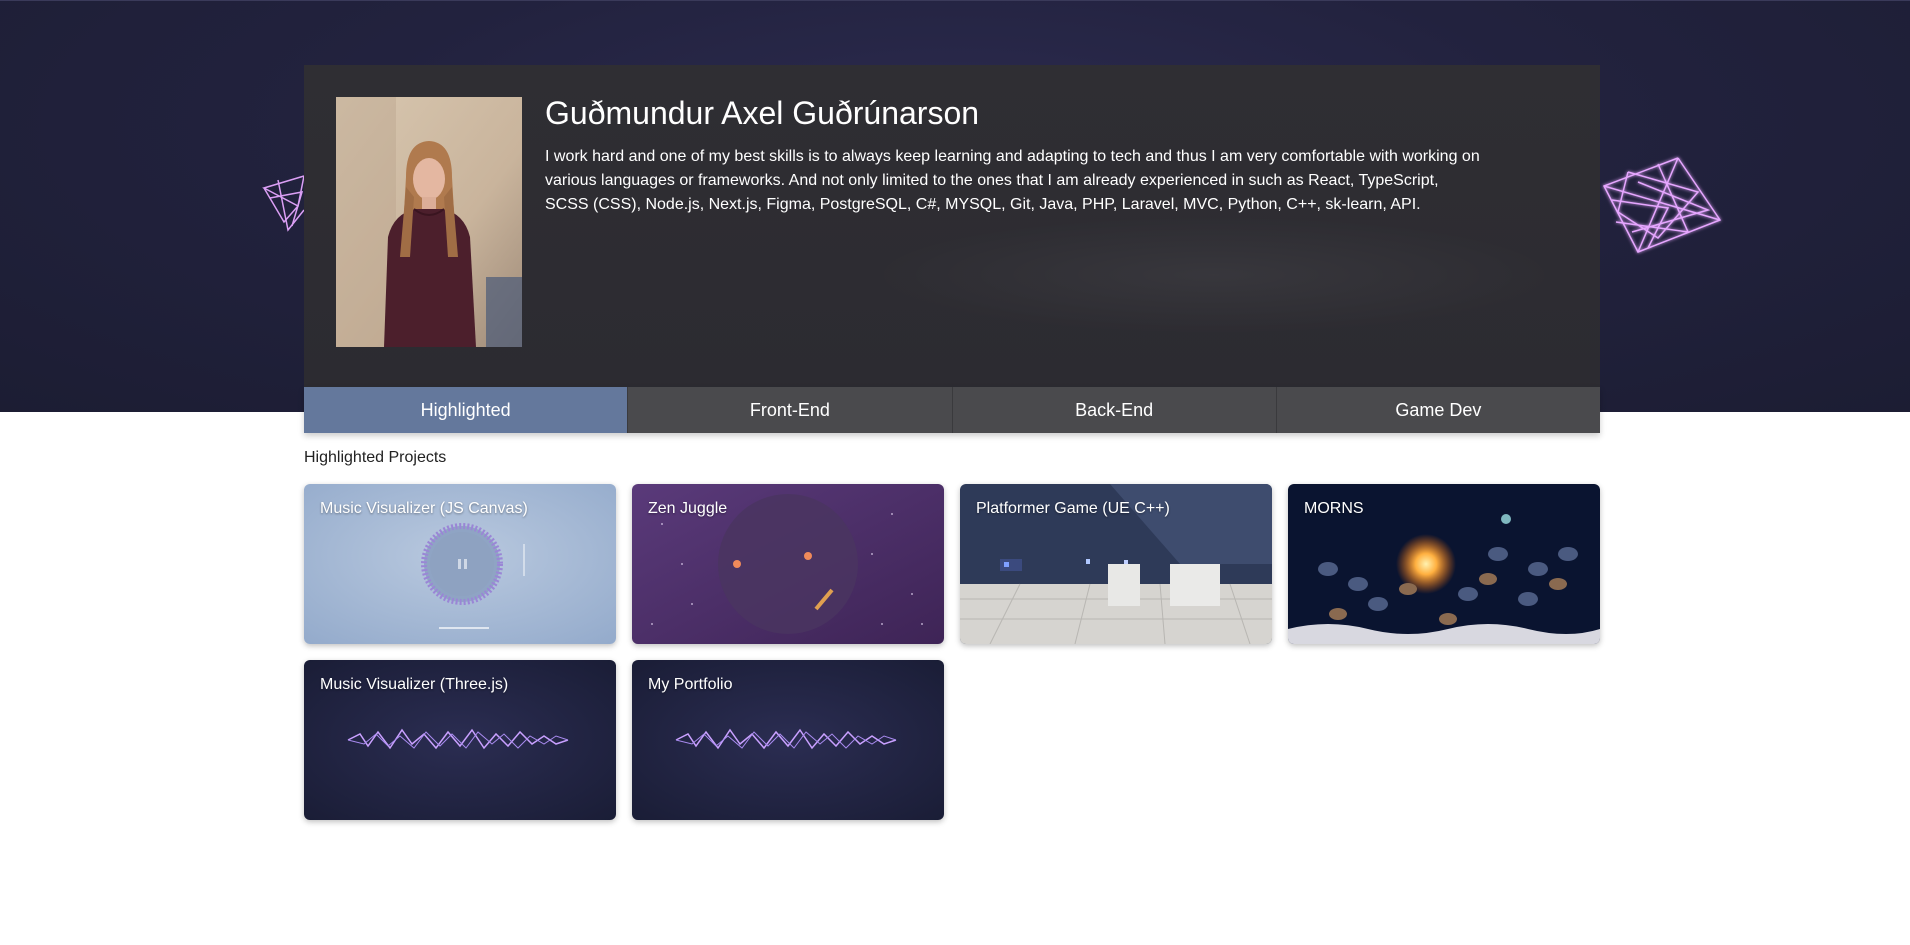  I want to click on project-title: Music Visualizer (JS Canvas), so click(424, 508).